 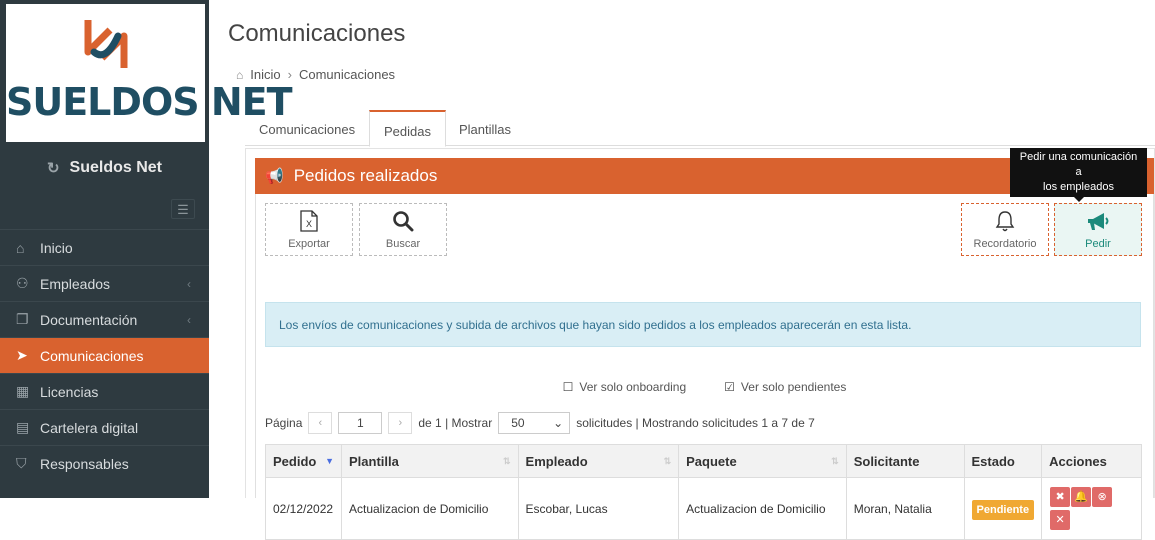 What do you see at coordinates (329, 461) in the screenshot?
I see `sort-desc-icon: ▼` at bounding box center [329, 461].